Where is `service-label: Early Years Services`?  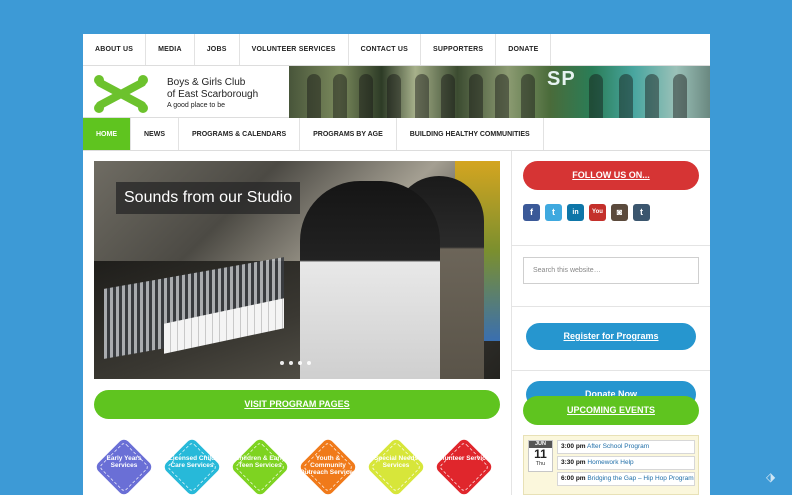
service-label: Early Years Services is located at coordinates (124, 462).